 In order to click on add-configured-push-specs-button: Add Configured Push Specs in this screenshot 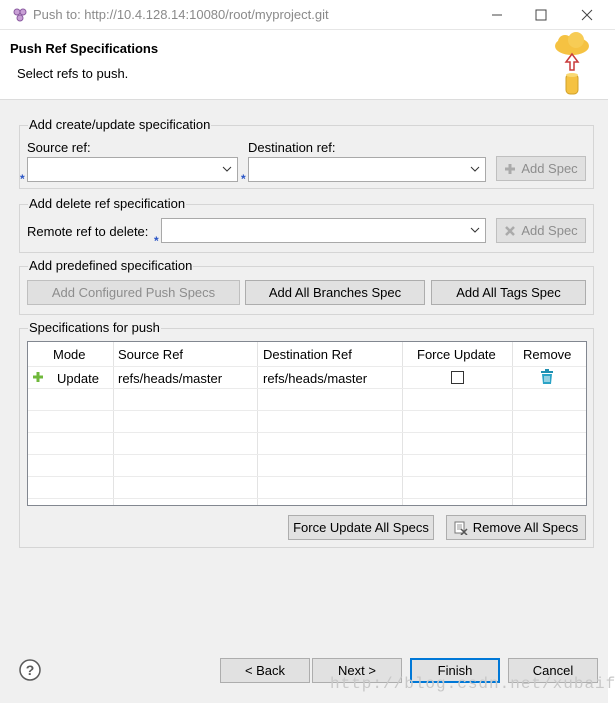, I will do `click(133, 292)`.